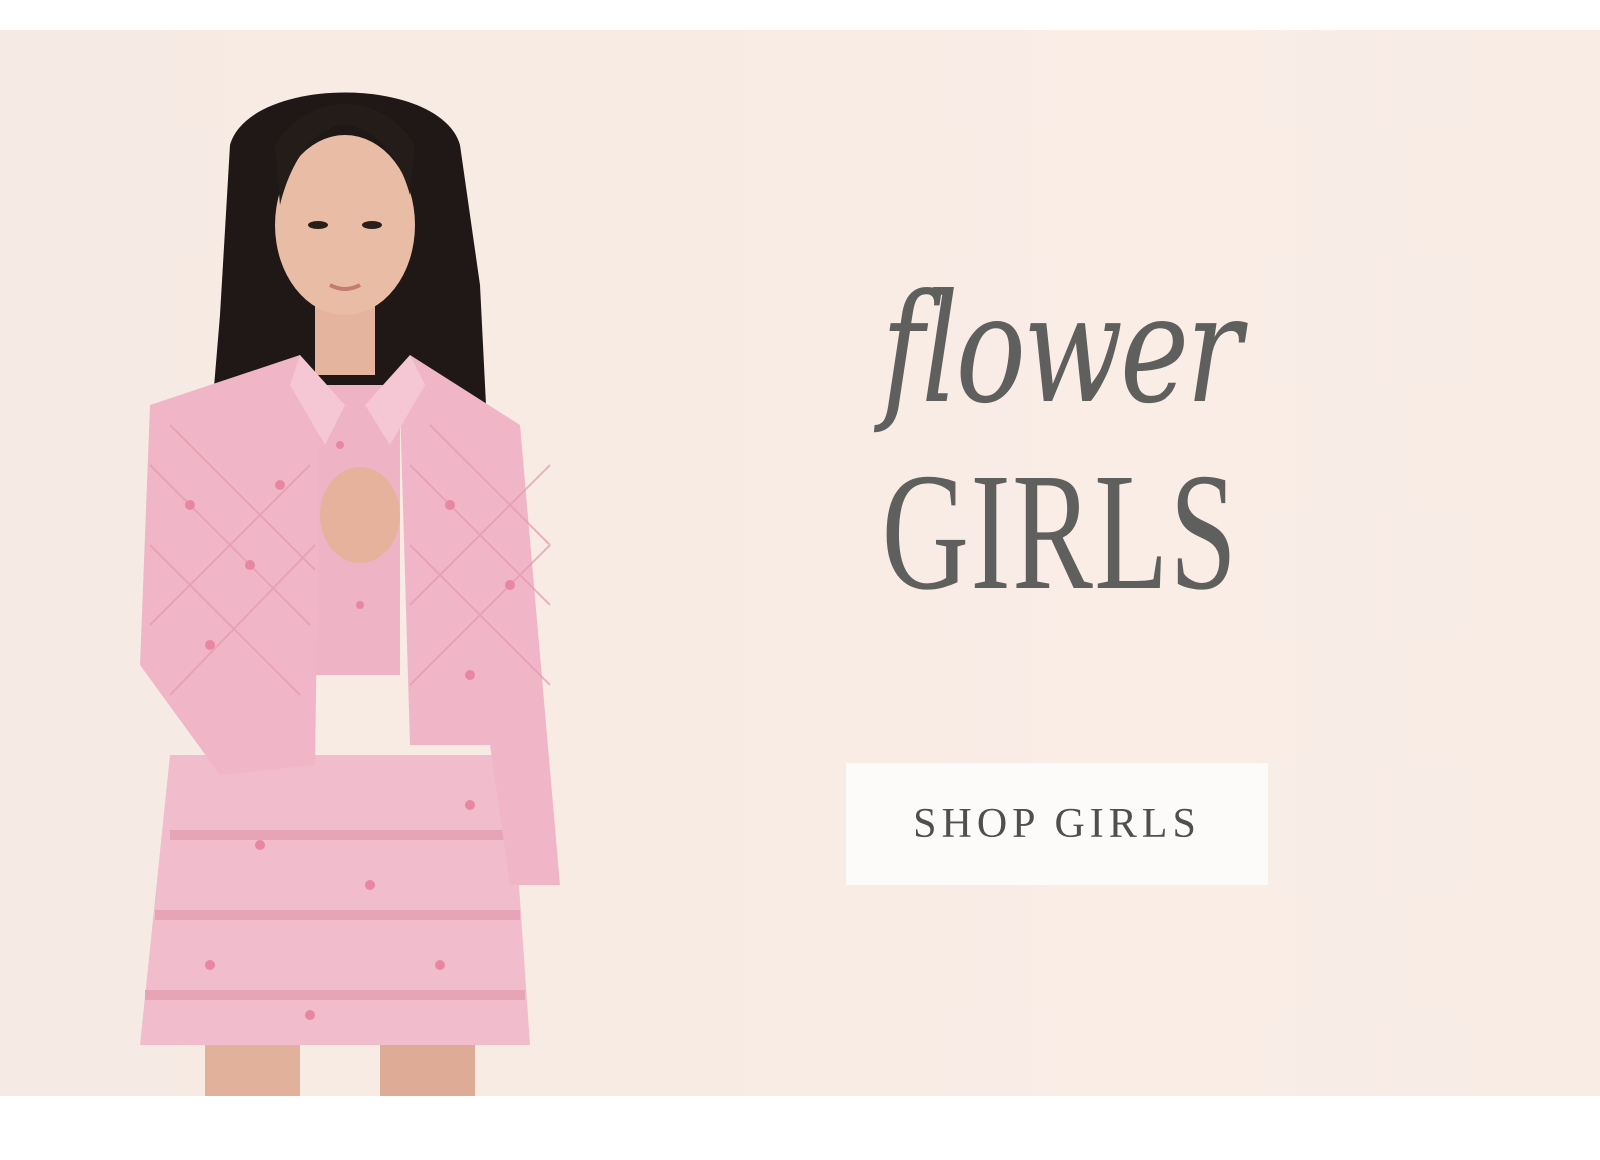 Image resolution: width=1600 pixels, height=1160 pixels. I want to click on headline-script: flower, so click(1061, 350).